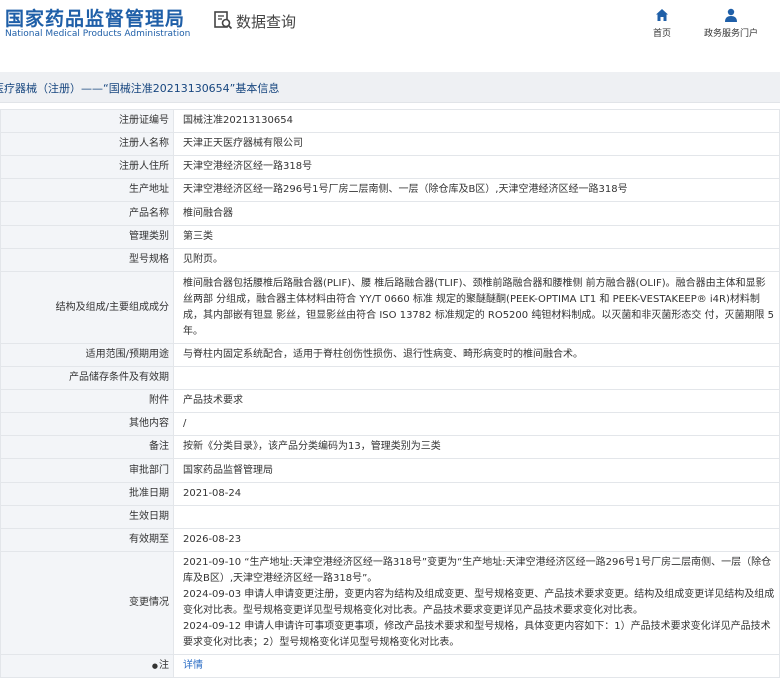  I want to click on home-icon, so click(662, 14).